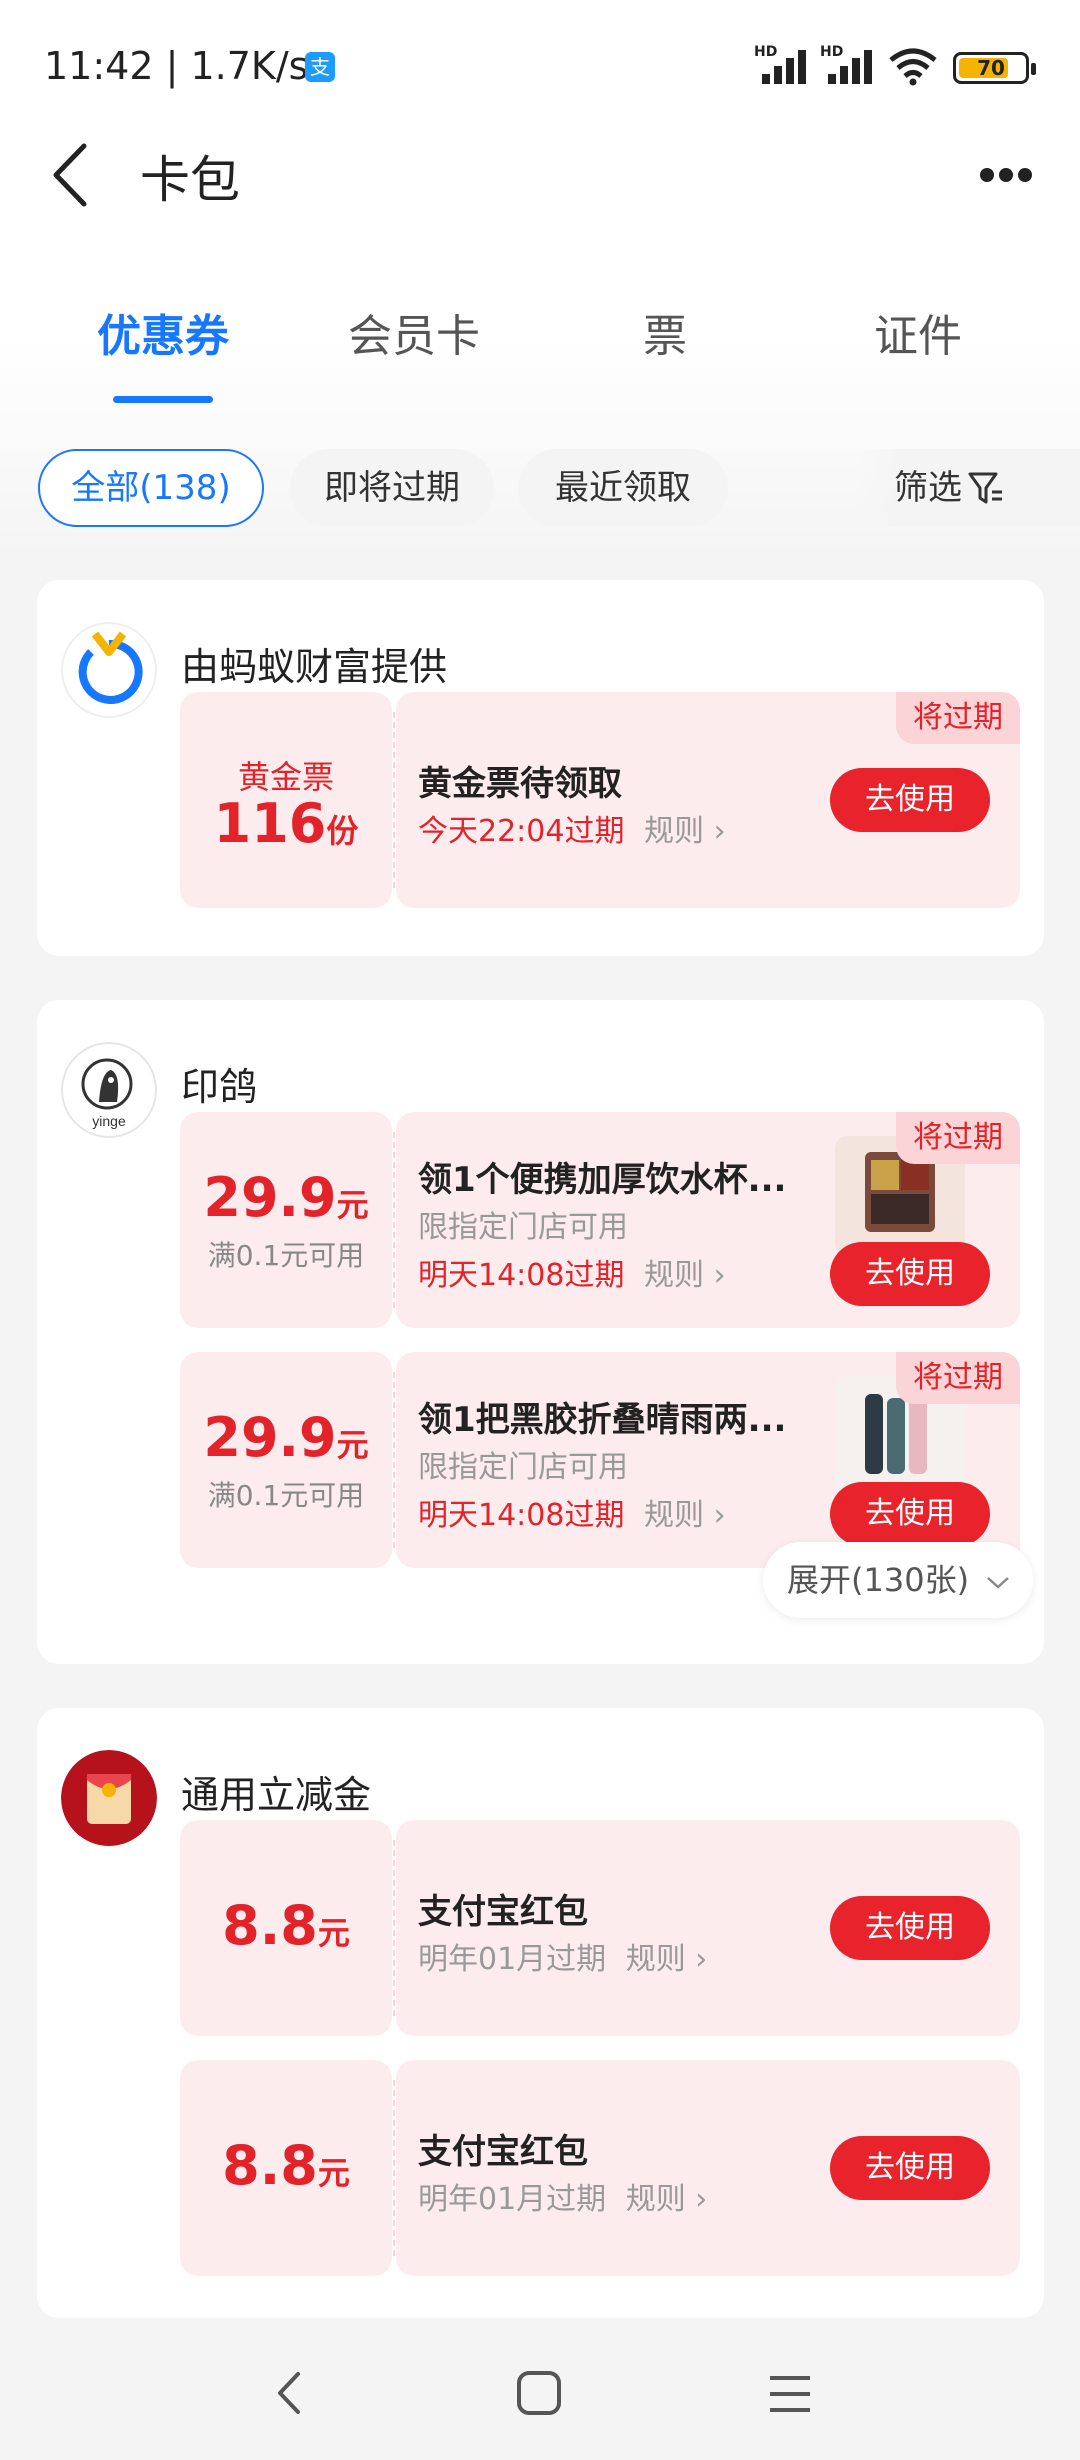 The image size is (1080, 2460). Describe the element at coordinates (918, 332) in the screenshot. I see `tab-documents: 证件` at that location.